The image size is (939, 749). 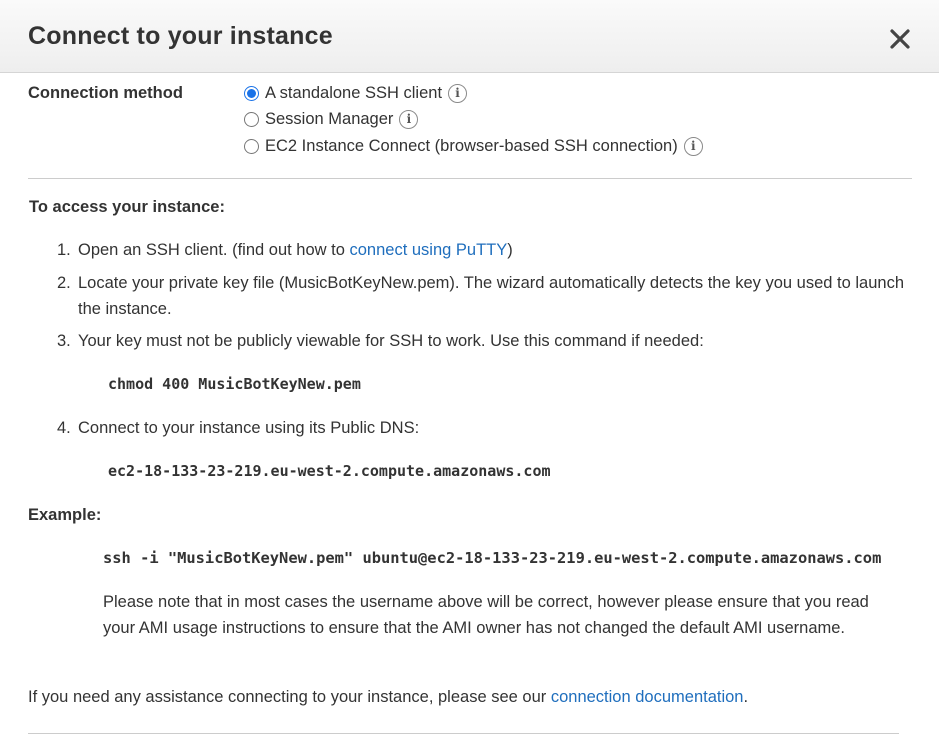 I want to click on option-label: Session Manager, so click(x=329, y=118).